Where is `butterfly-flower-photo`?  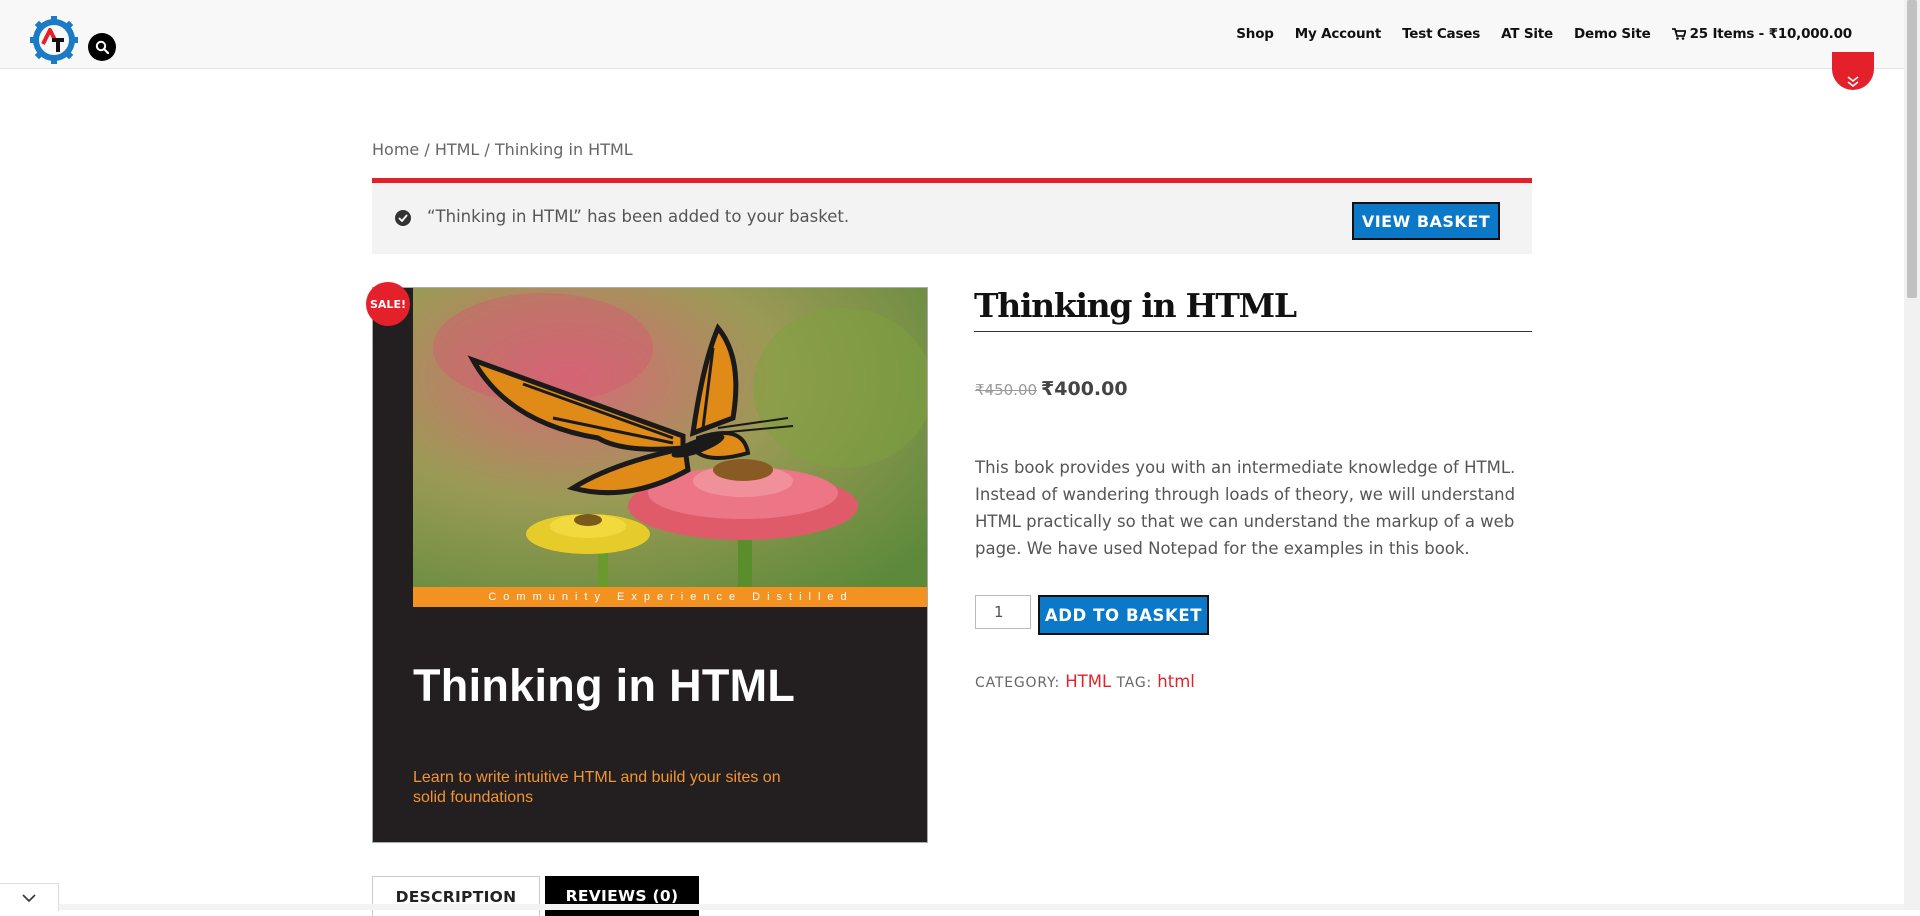
butterfly-flower-photo is located at coordinates (670, 438).